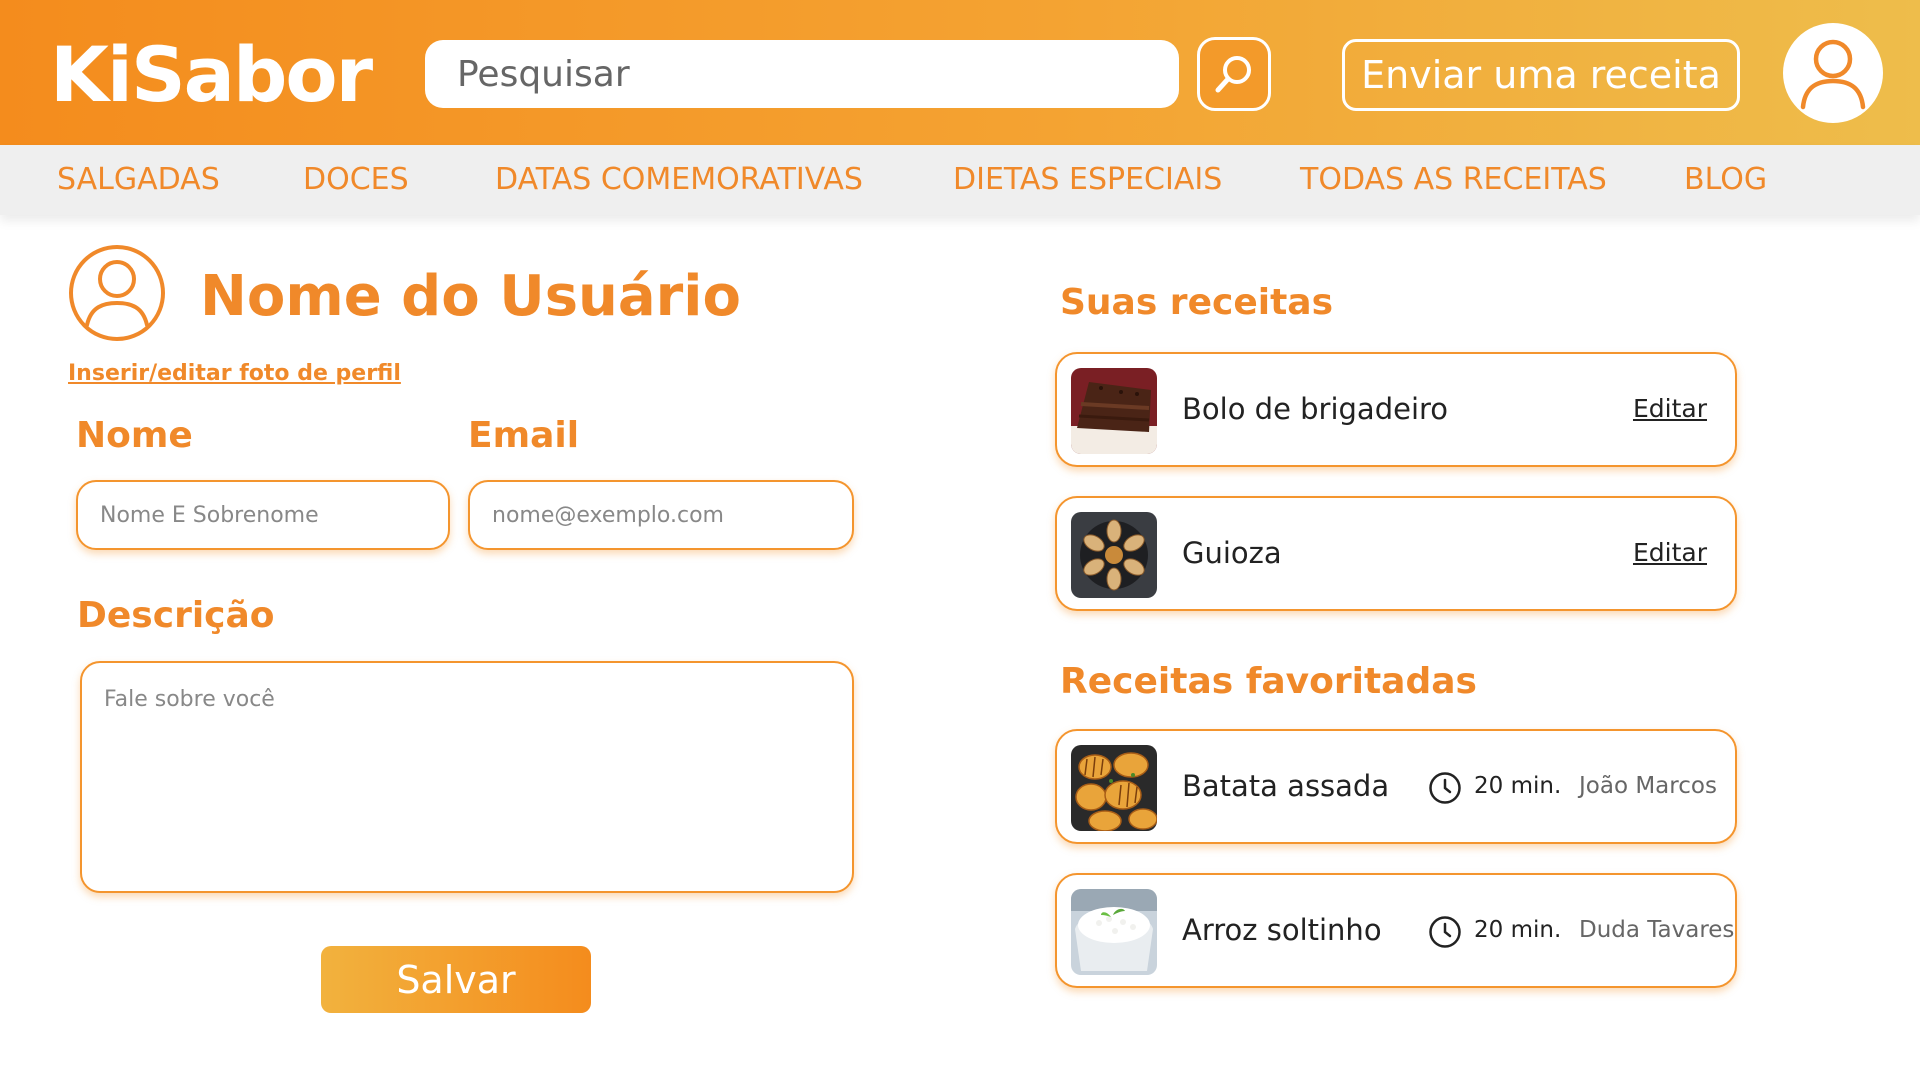 The image size is (1920, 1080). Describe the element at coordinates (802, 74) in the screenshot. I see `search-input` at that location.